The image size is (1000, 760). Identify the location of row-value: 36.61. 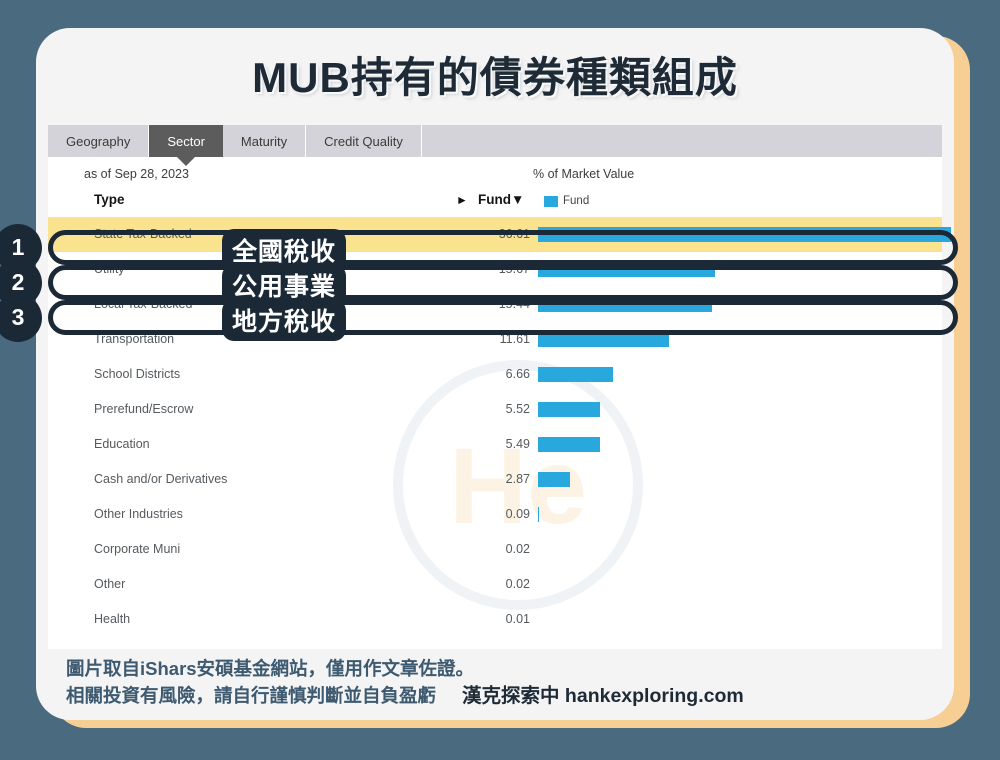
(514, 234).